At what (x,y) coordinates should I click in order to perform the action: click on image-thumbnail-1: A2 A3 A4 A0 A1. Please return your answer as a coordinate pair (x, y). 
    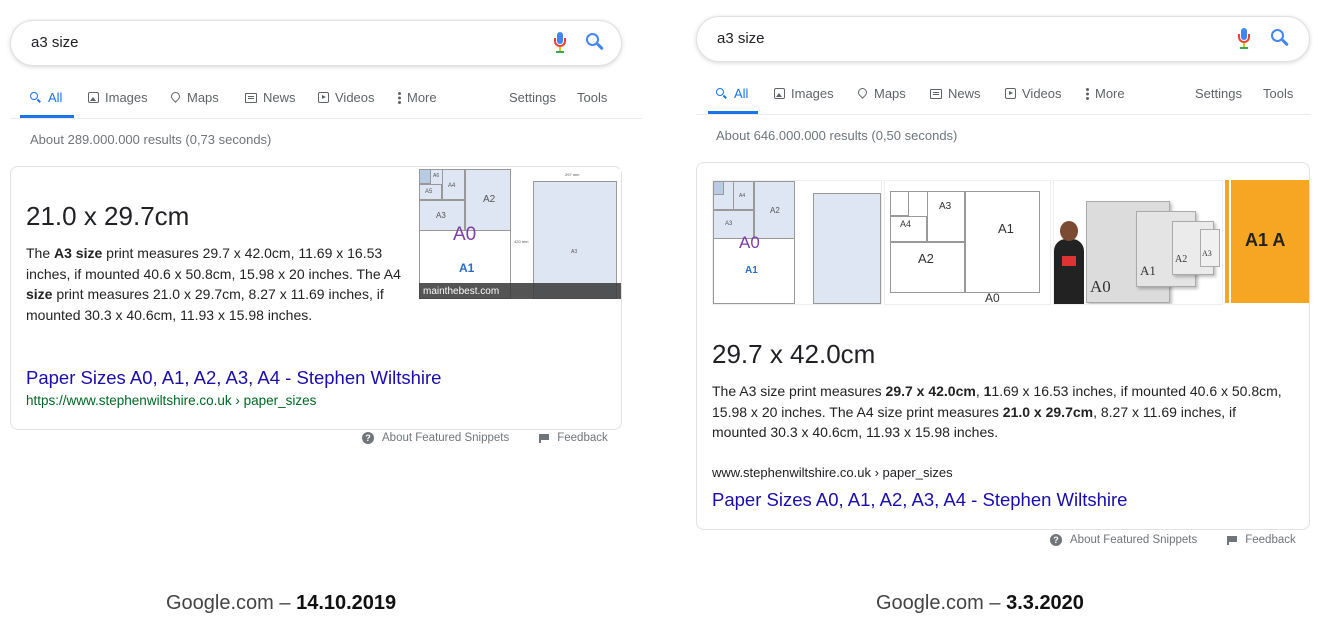
    Looking at the image, I should click on (797, 242).